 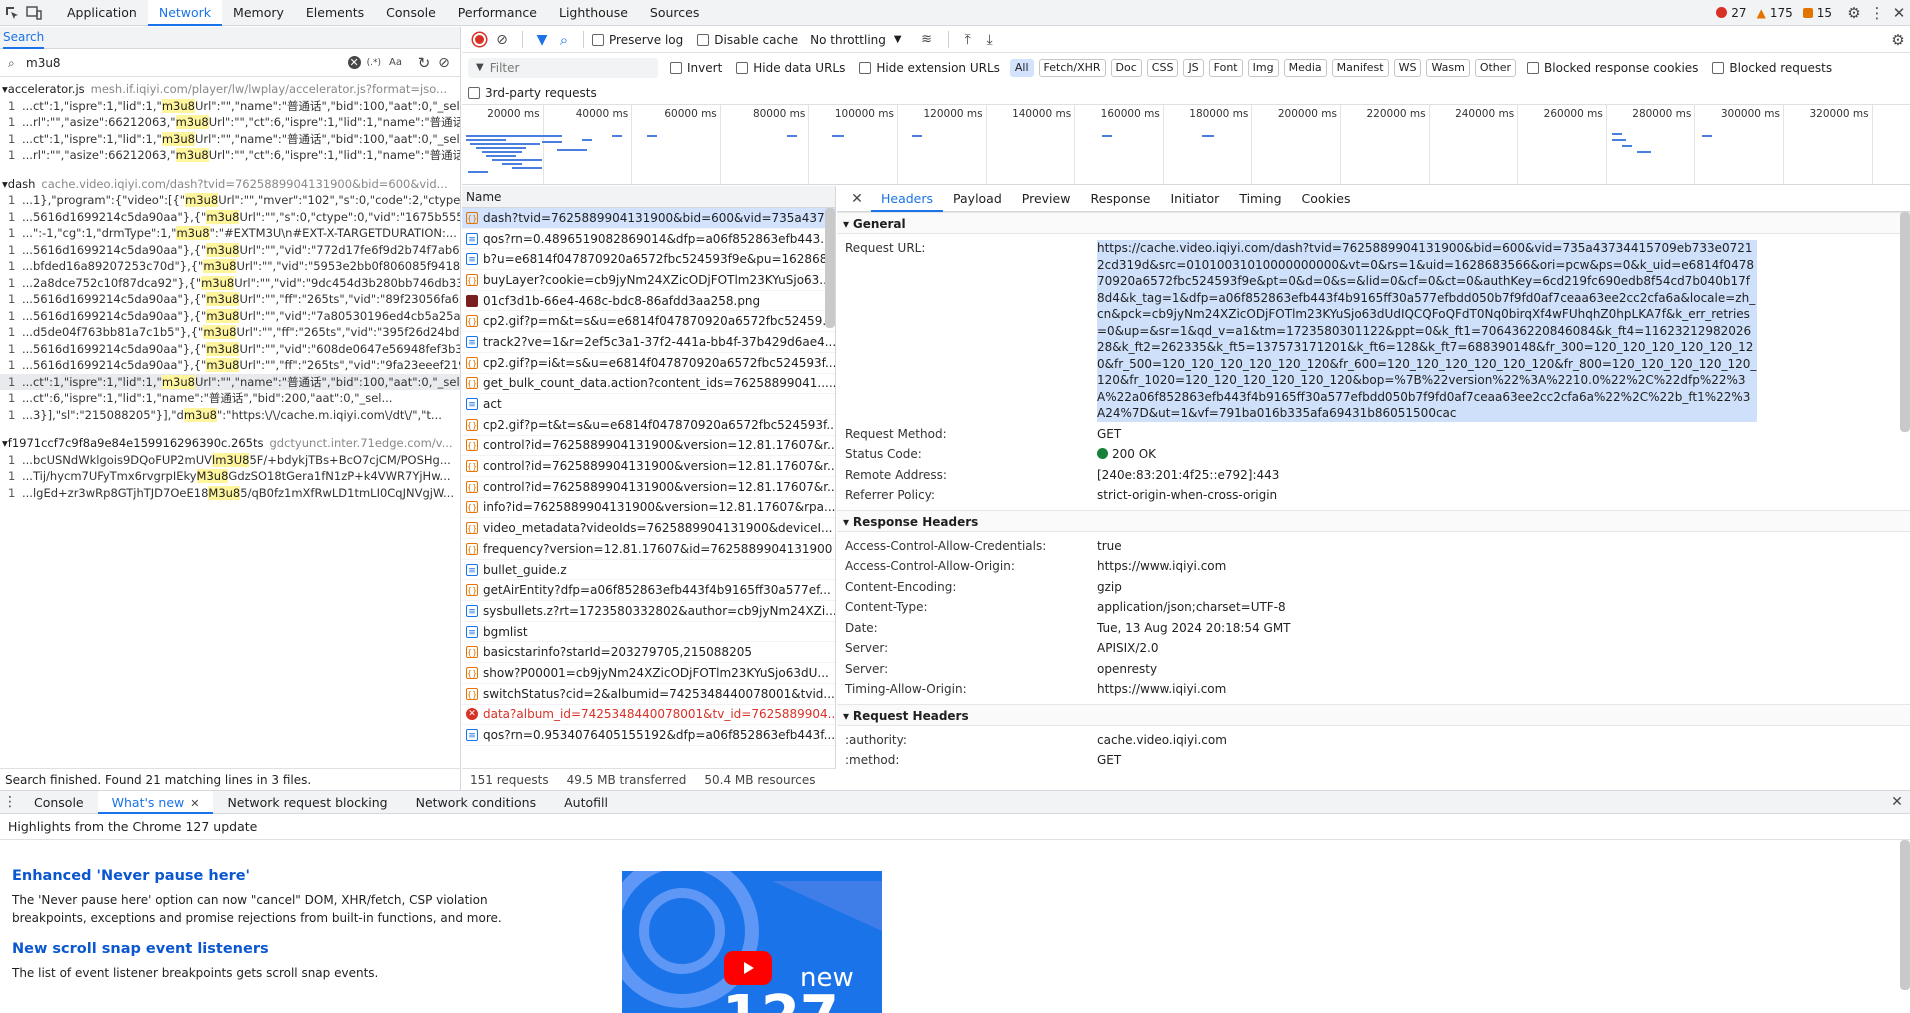 I want to click on header-value: Tue, 13 Aug 2024 20:18:54 GMT, so click(x=1194, y=628).